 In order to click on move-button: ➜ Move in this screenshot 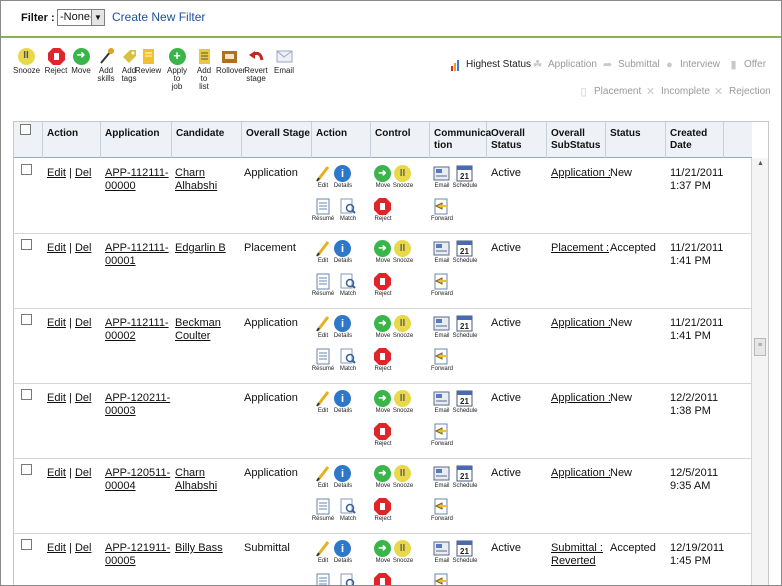, I will do `click(81, 61)`.